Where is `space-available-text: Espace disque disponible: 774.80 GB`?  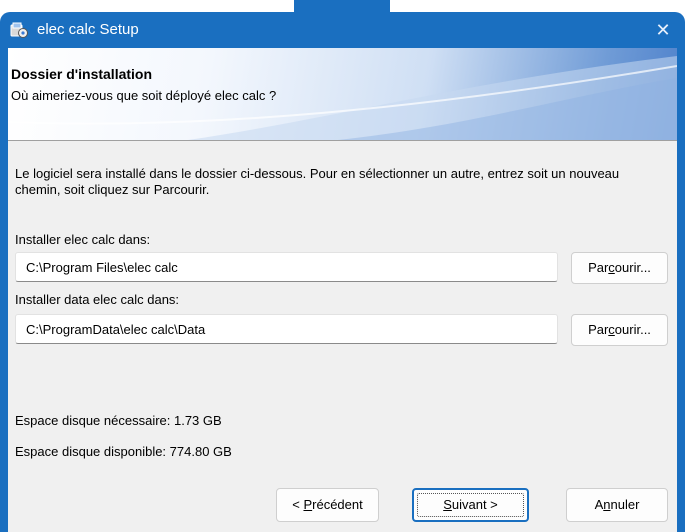 space-available-text: Espace disque disponible: 774.80 GB is located at coordinates (123, 451).